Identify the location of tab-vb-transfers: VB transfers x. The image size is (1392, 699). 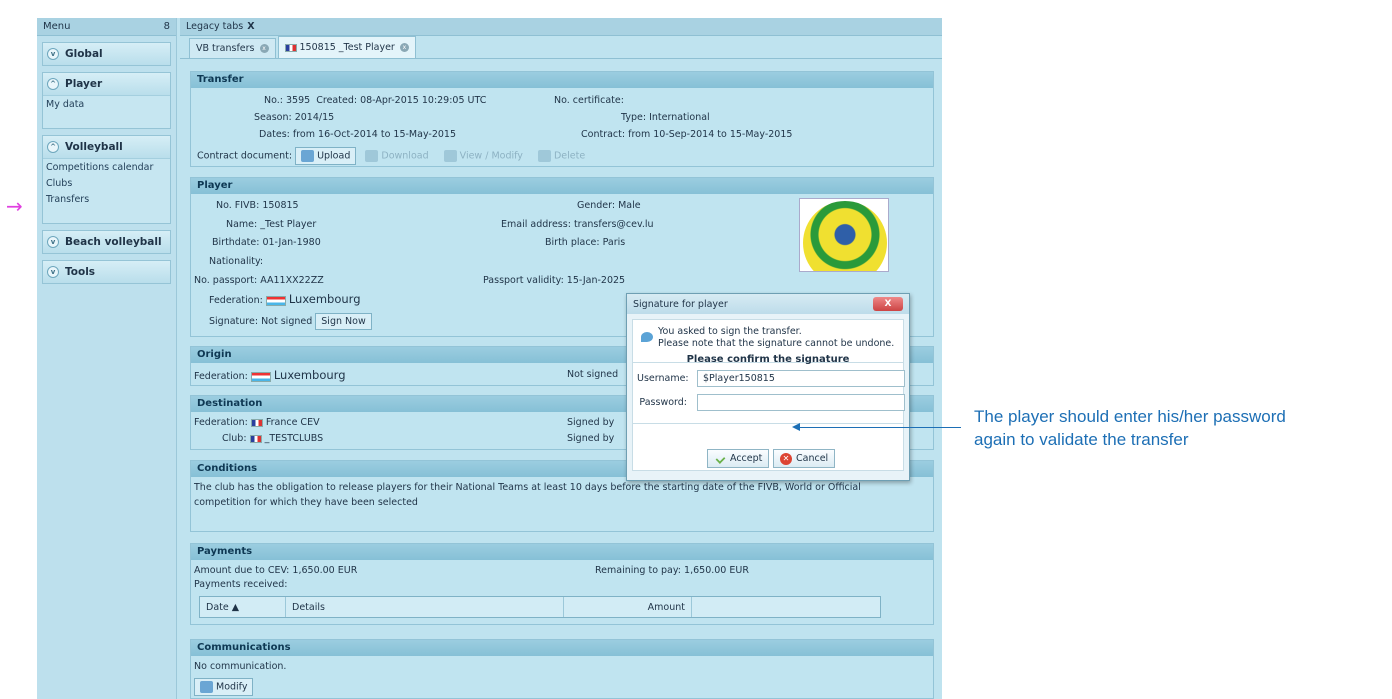
(232, 48).